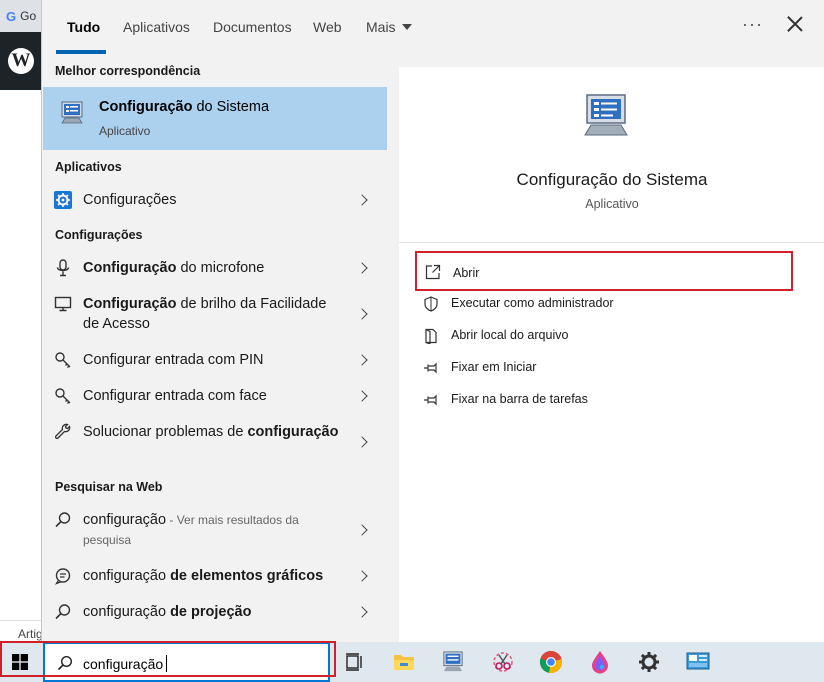 This screenshot has width=824, height=682. Describe the element at coordinates (252, 27) in the screenshot. I see `tab-documents: Documentos` at that location.